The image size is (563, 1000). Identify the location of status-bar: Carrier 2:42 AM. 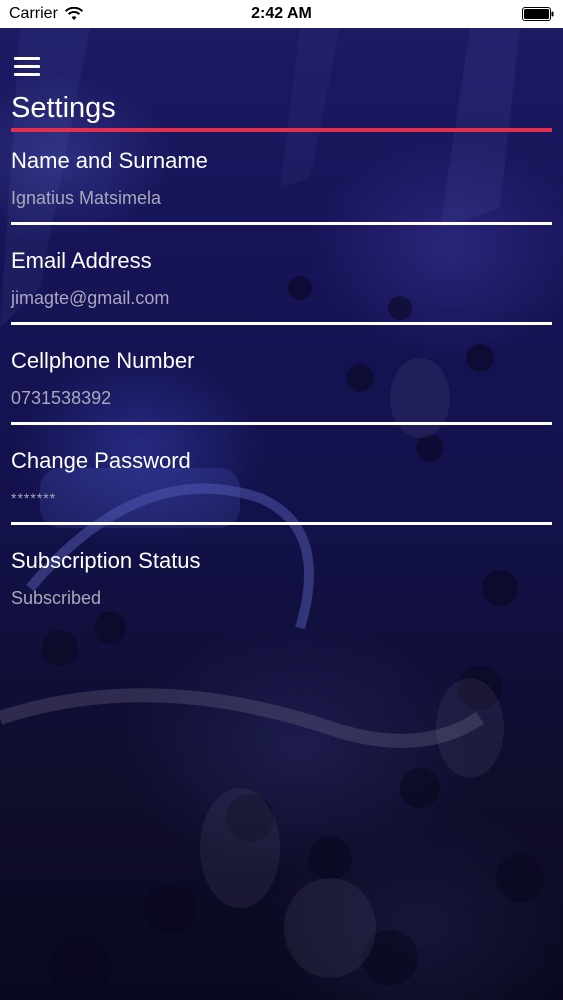
(281, 14).